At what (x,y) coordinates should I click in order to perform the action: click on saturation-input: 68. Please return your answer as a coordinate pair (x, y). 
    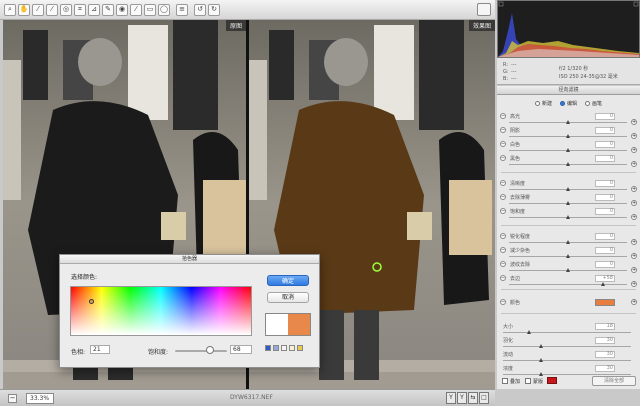
    Looking at the image, I should click on (241, 349).